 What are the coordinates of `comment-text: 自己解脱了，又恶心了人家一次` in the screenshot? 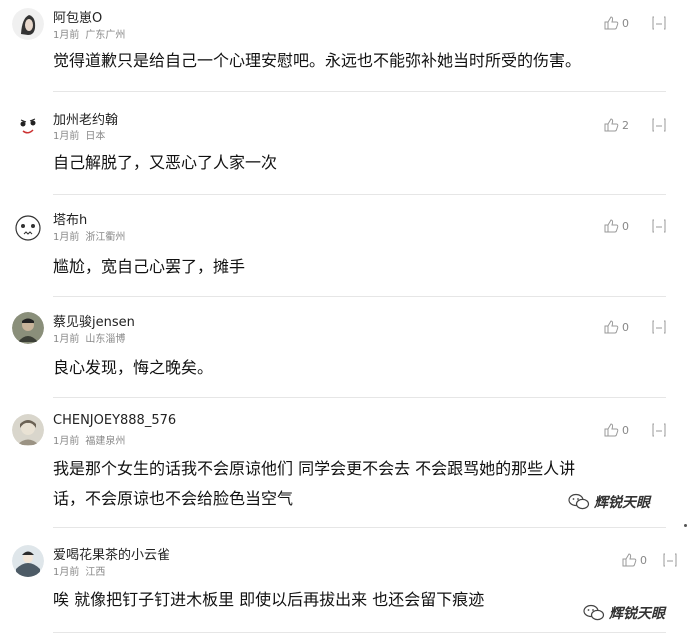 It's located at (165, 162).